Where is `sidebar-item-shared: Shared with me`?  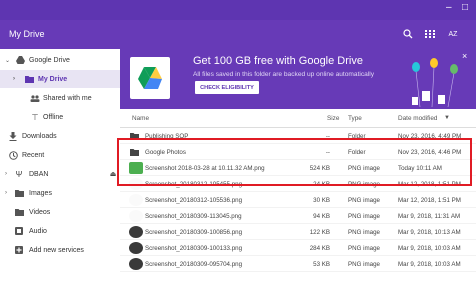 sidebar-item-shared: Shared with me is located at coordinates (60, 98).